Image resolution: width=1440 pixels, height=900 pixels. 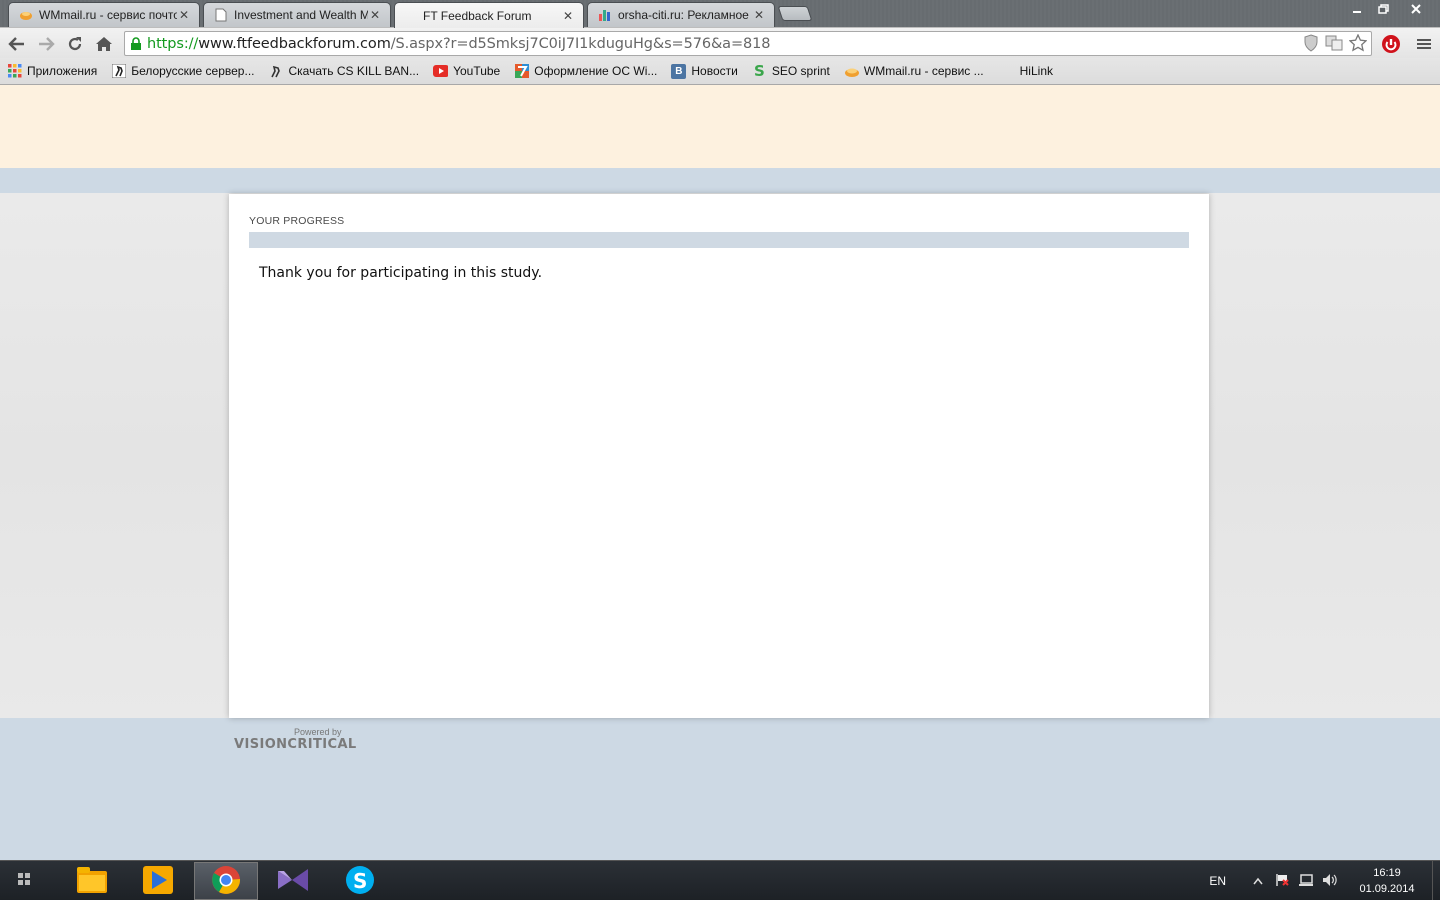 I want to click on folder-icon, so click(x=92, y=881).